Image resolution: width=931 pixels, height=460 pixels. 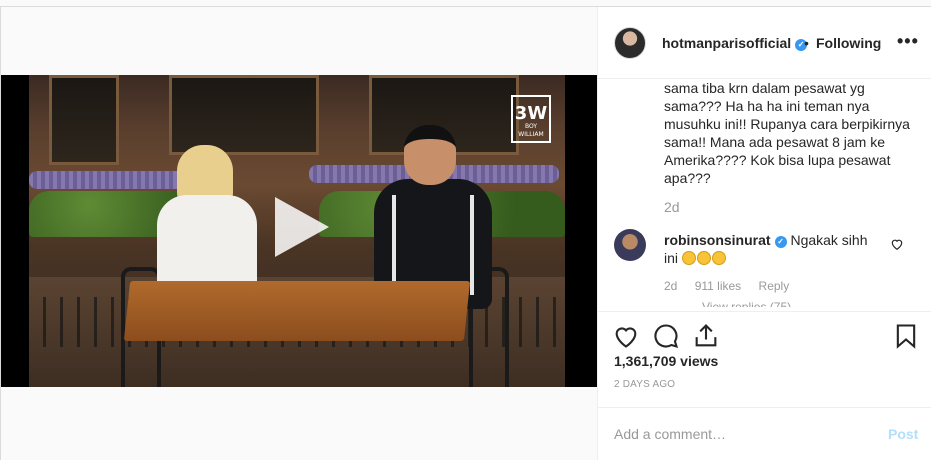 I want to click on channel-watermark: 3W BOY WILLIAM, so click(x=531, y=119).